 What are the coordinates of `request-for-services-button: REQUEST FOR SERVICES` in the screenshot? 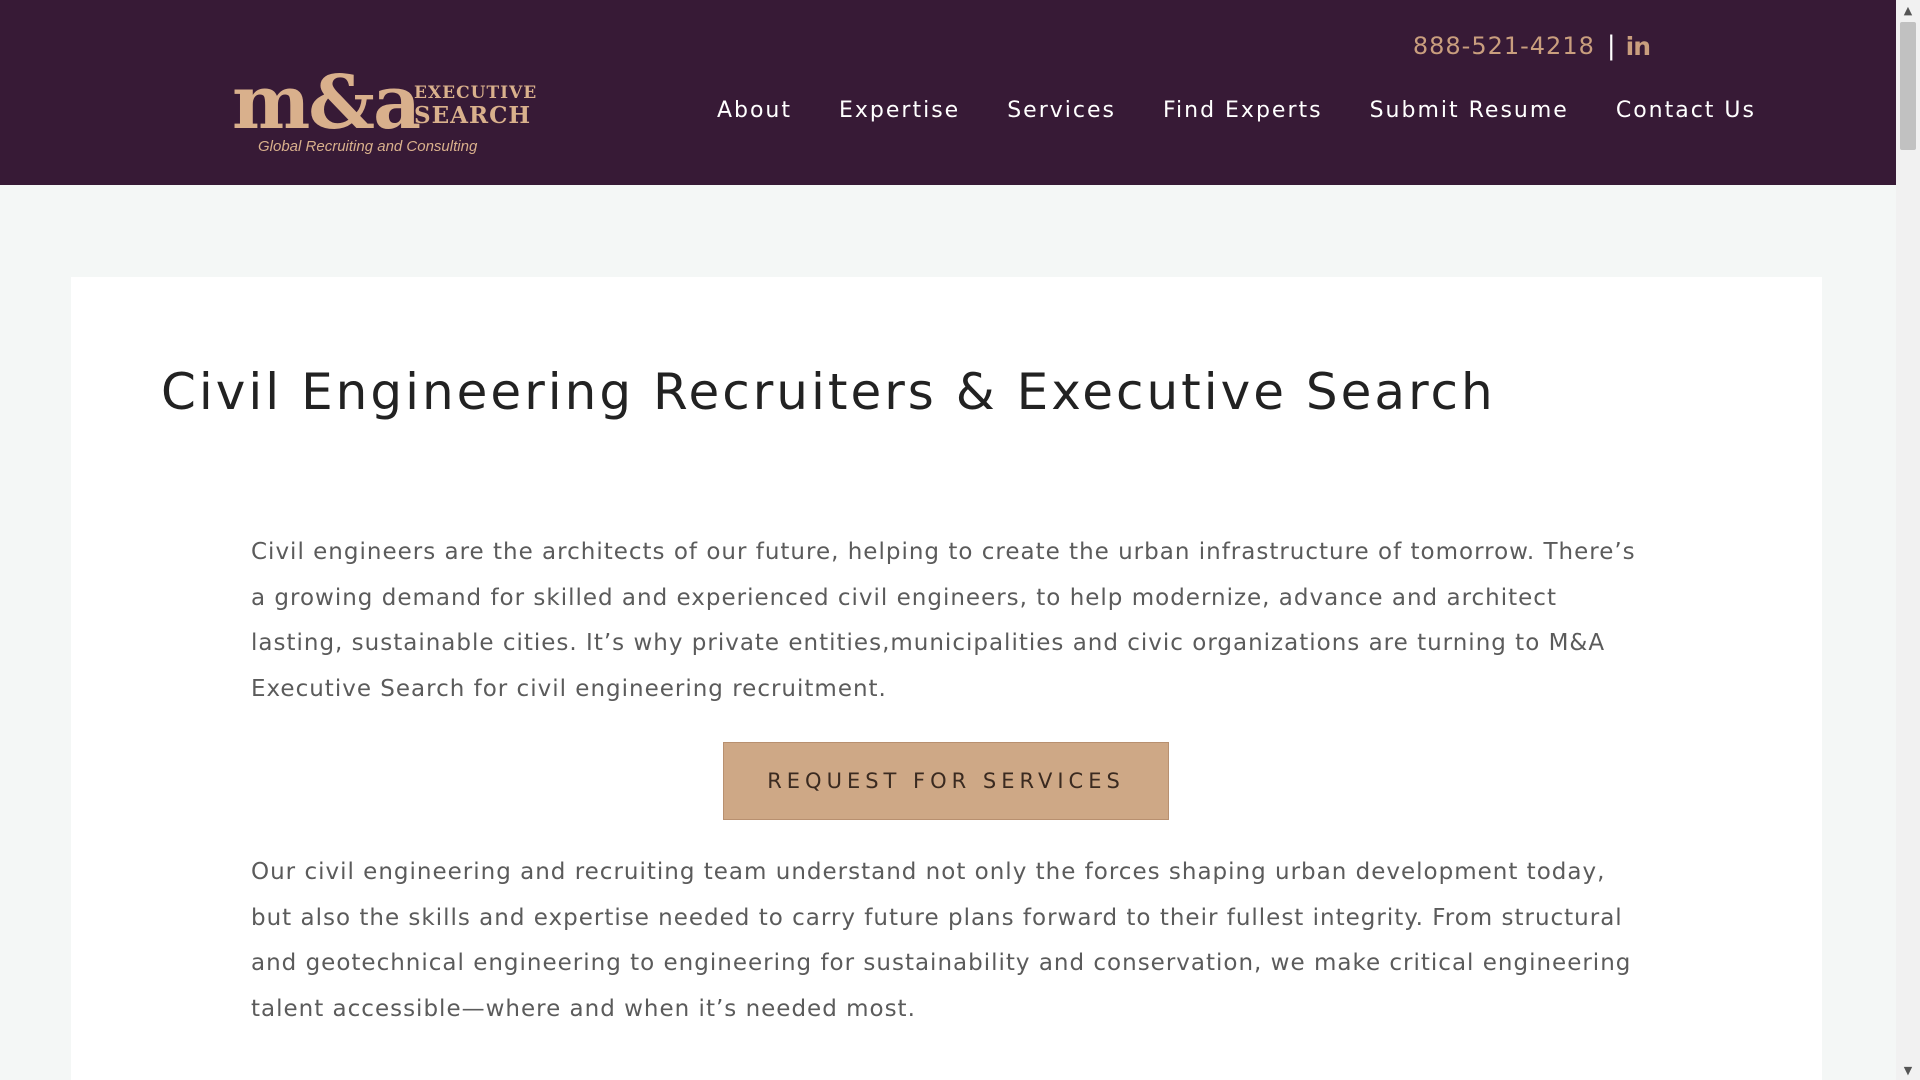 It's located at (946, 781).